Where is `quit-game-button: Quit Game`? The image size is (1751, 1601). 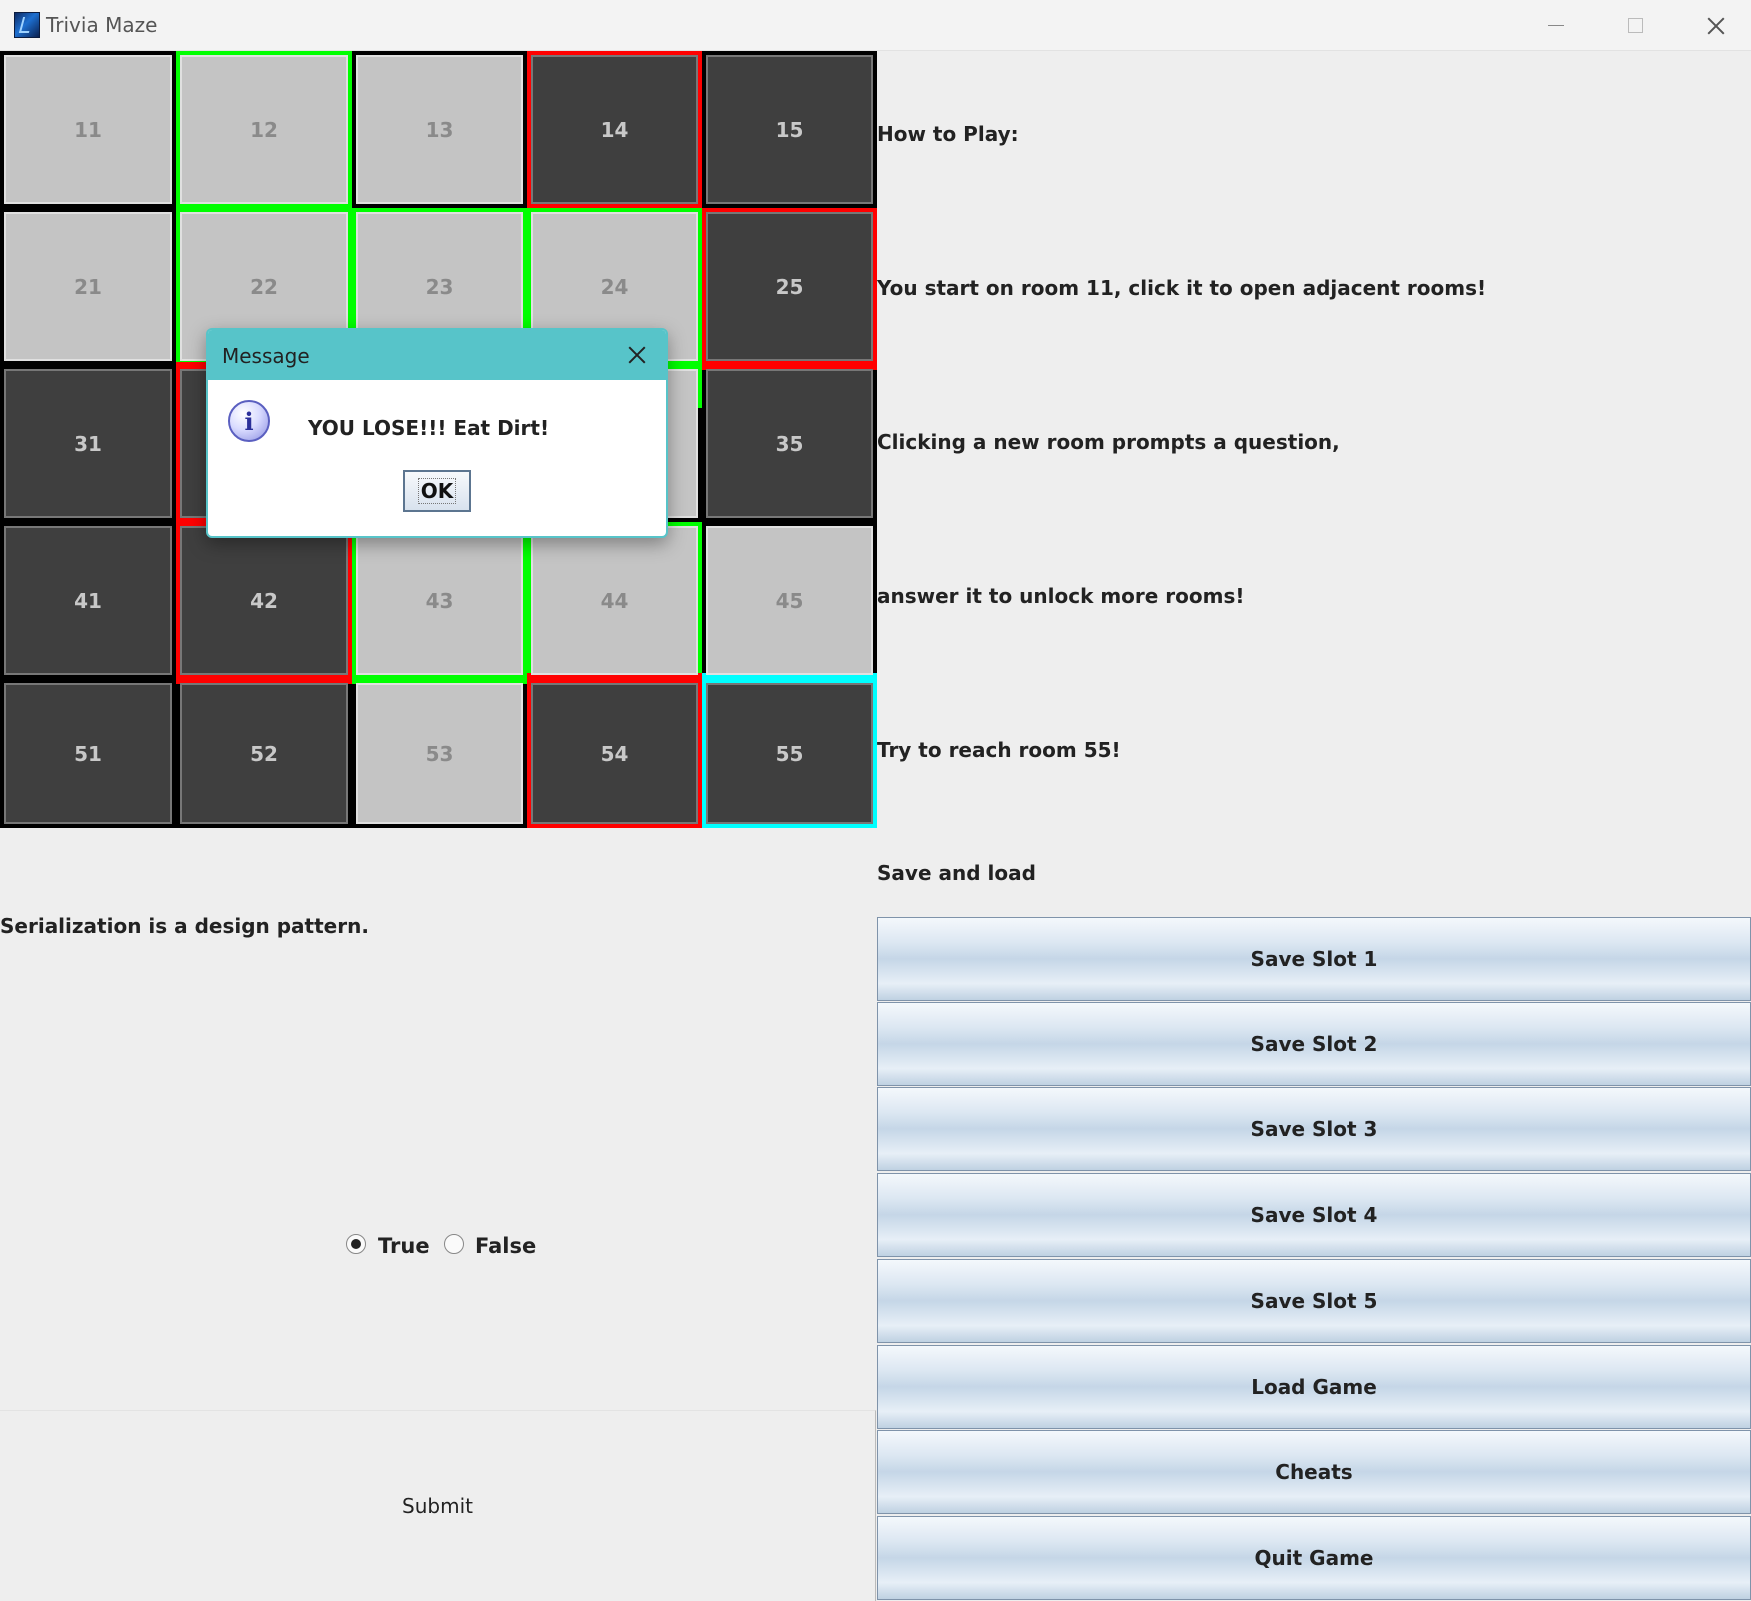
quit-game-button: Quit Game is located at coordinates (1314, 1558).